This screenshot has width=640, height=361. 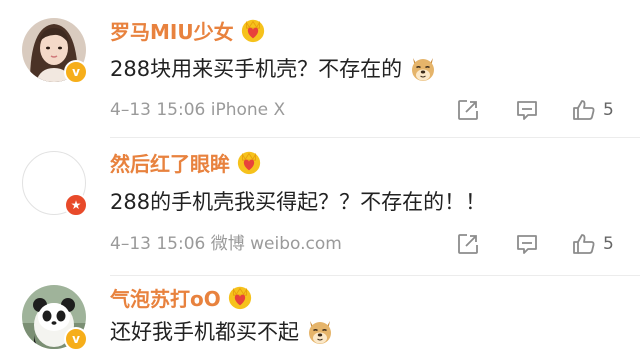 I want to click on verified-badge-icon: ★, so click(x=76, y=205).